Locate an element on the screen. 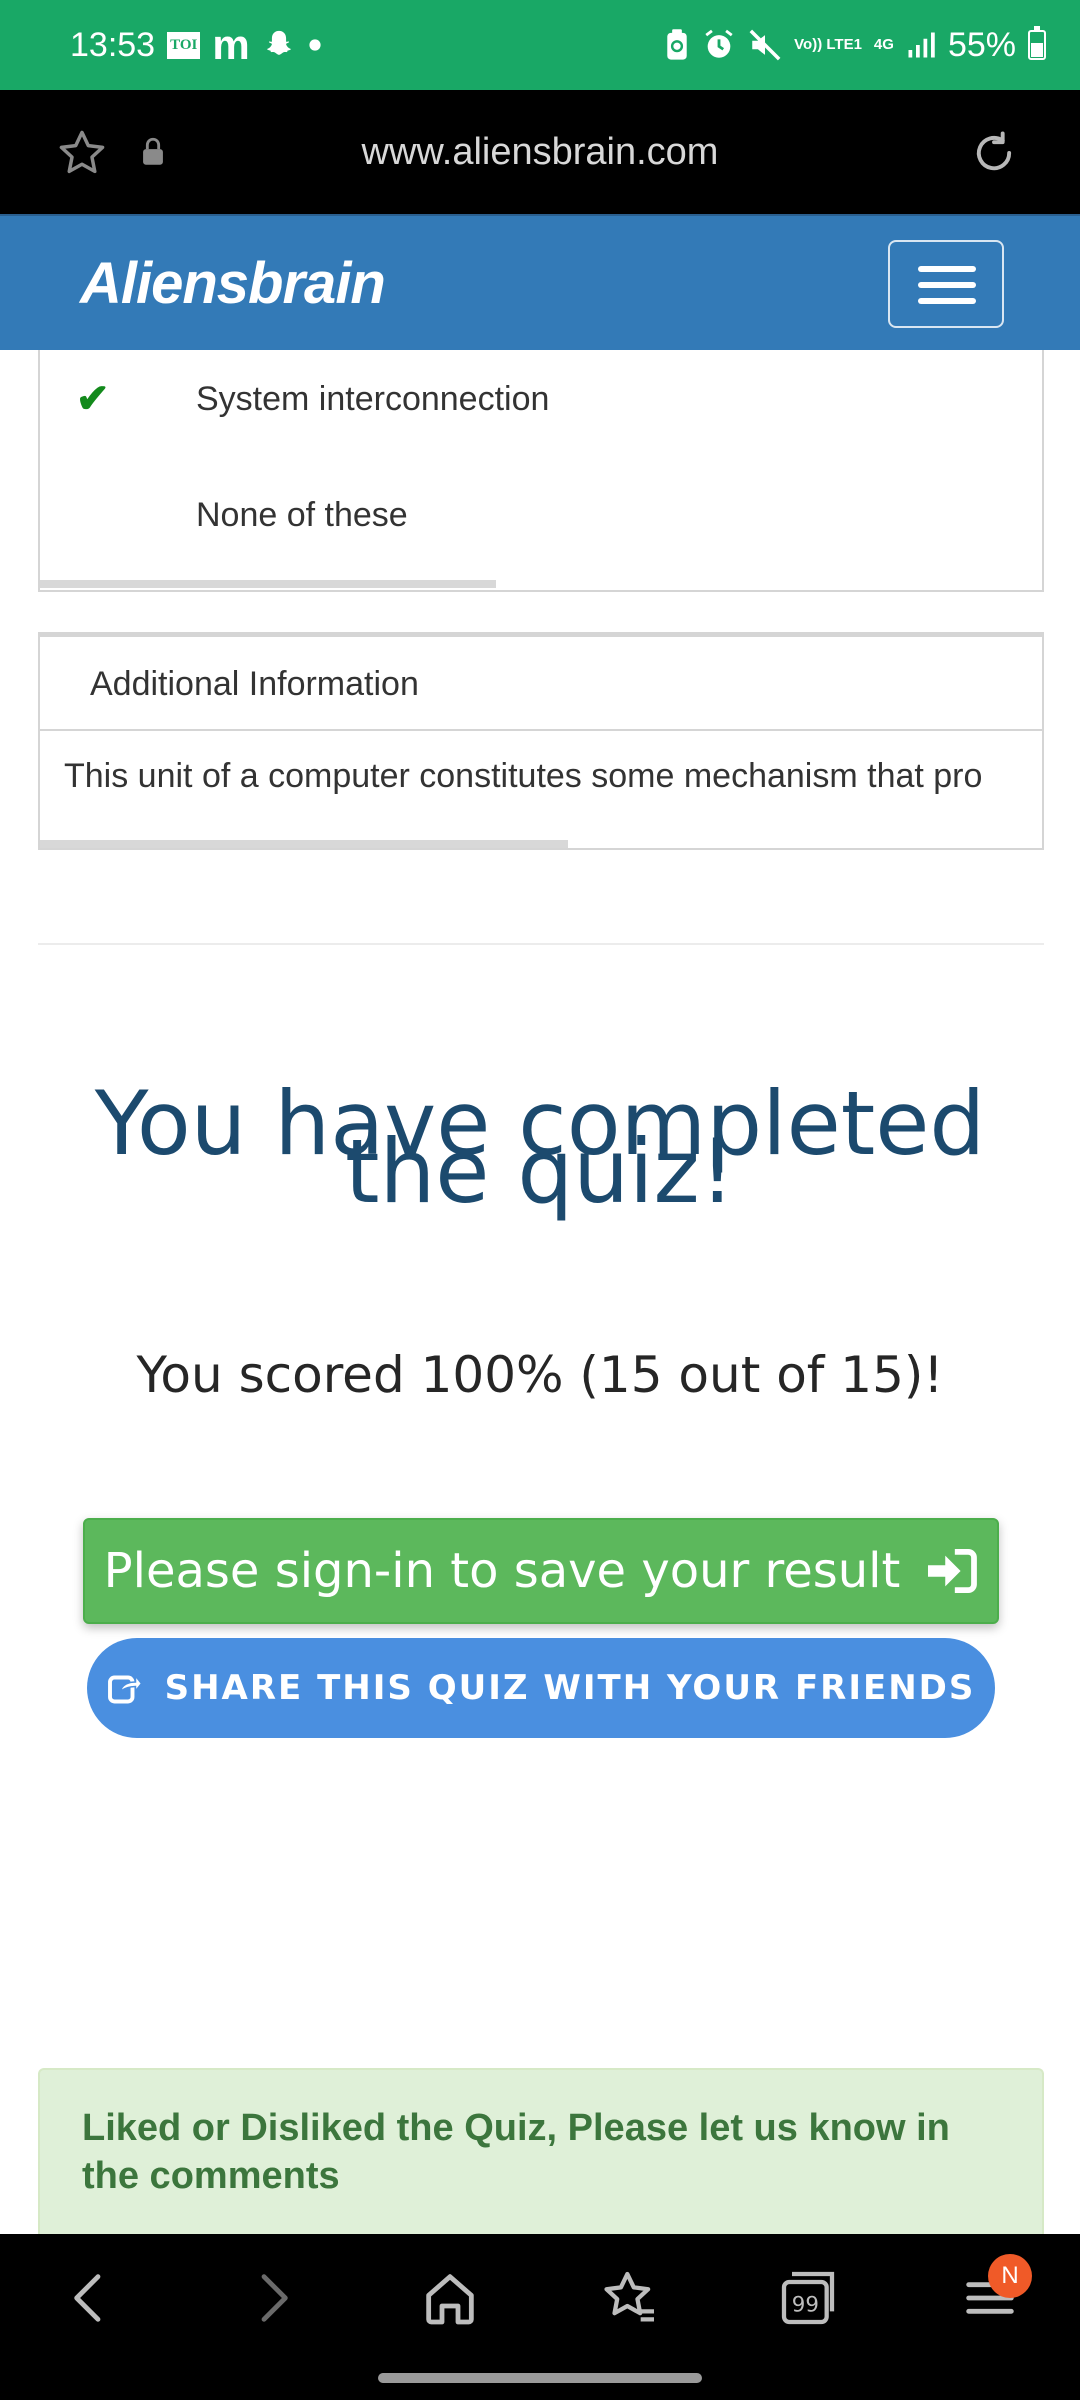 The image size is (1080, 2400). checkmark-icon: ✔ is located at coordinates (93, 399).